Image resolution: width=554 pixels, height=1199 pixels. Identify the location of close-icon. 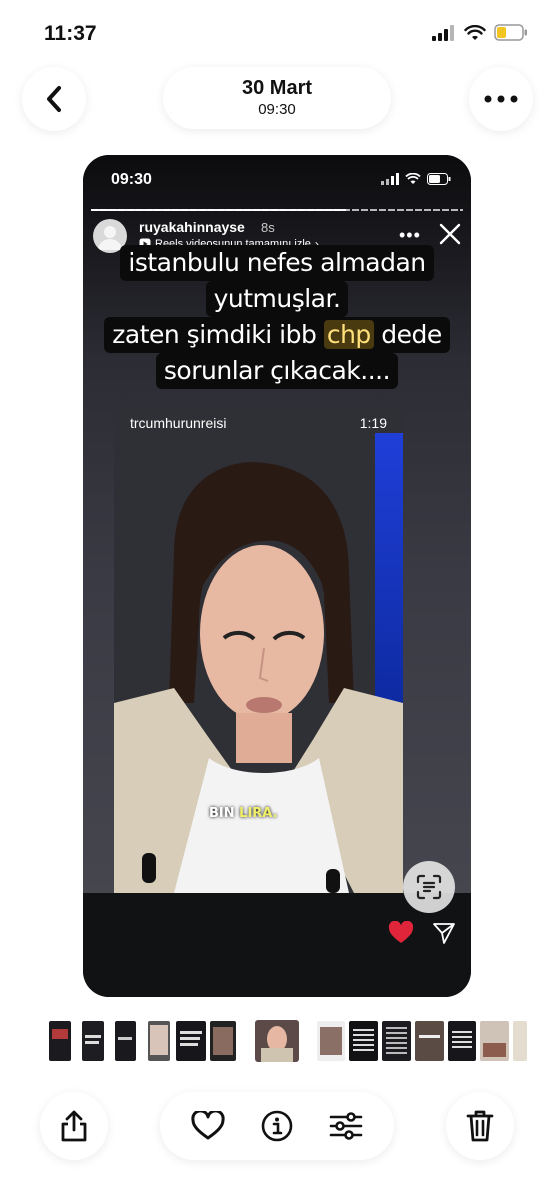
(450, 234).